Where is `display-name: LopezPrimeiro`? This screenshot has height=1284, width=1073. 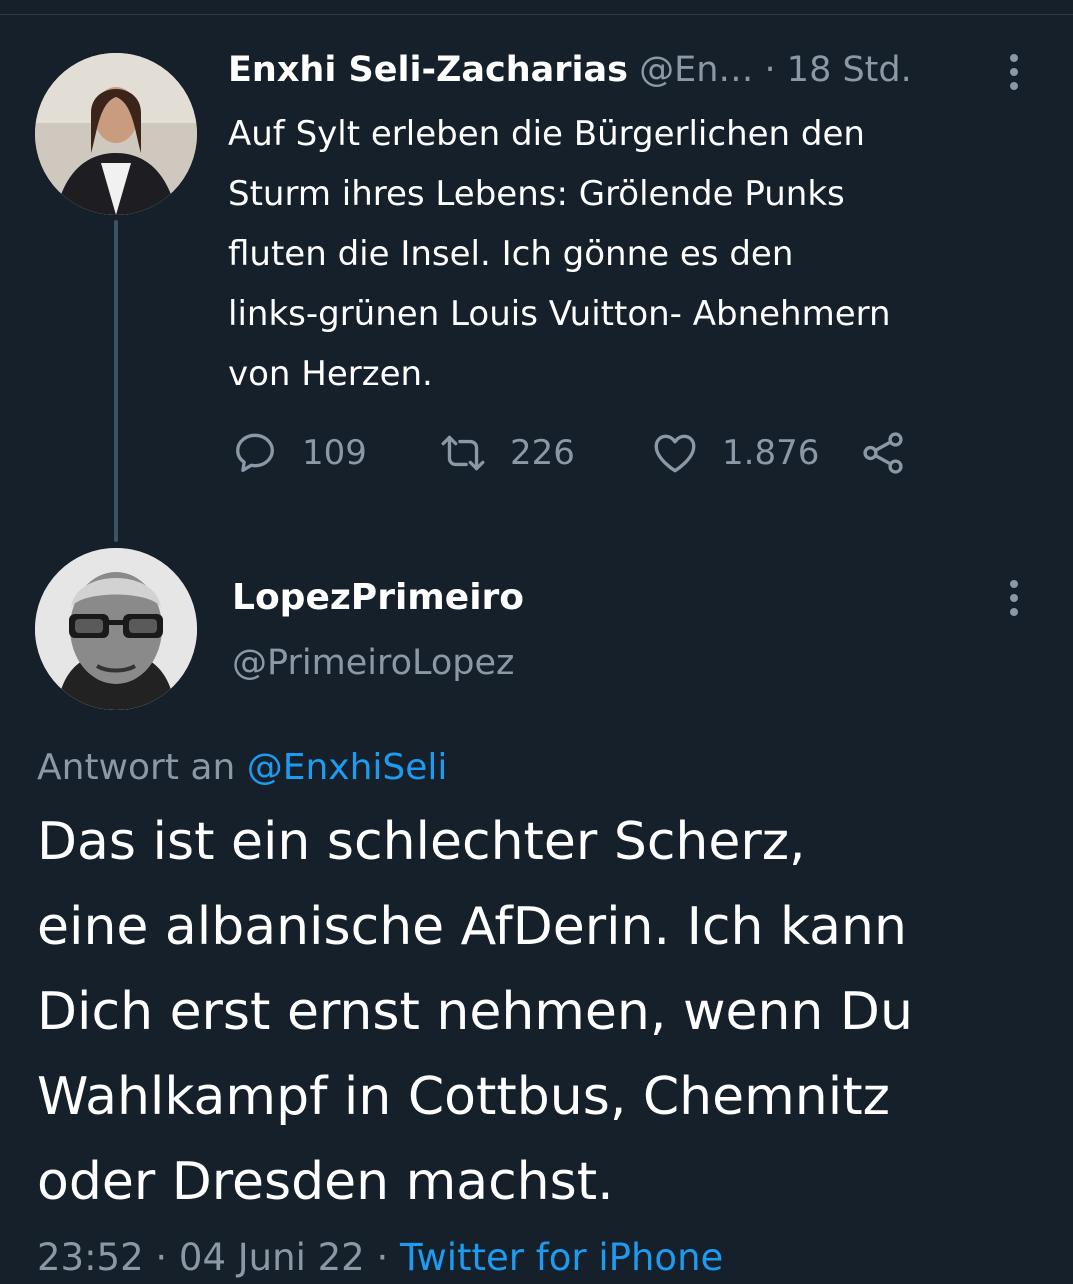
display-name: LopezPrimeiro is located at coordinates (378, 598).